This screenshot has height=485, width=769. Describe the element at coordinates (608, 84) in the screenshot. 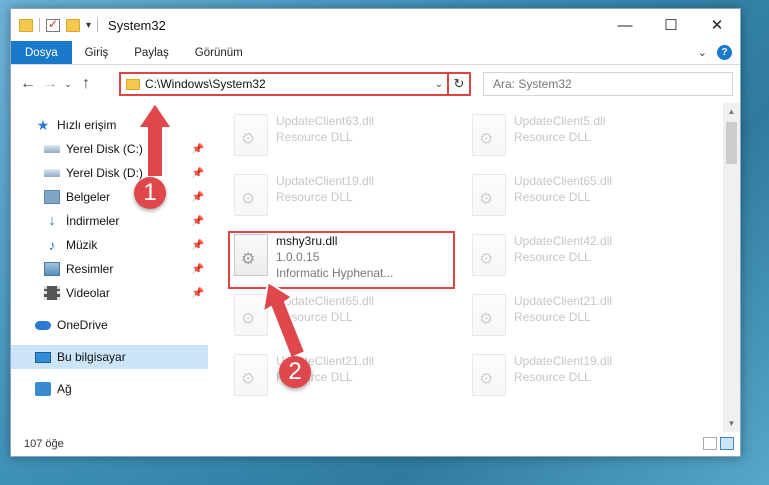

I see `search-input: Ara: System32` at that location.